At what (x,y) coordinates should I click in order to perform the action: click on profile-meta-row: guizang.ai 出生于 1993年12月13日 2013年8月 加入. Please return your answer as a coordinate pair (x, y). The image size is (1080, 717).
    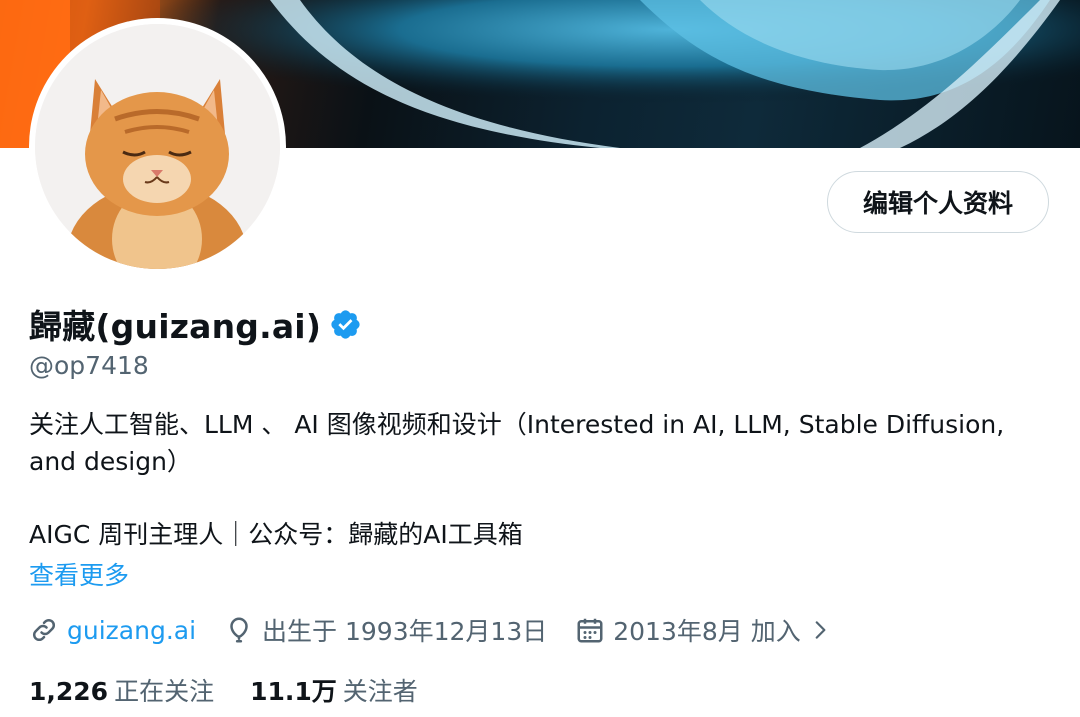
    Looking at the image, I should click on (449, 630).